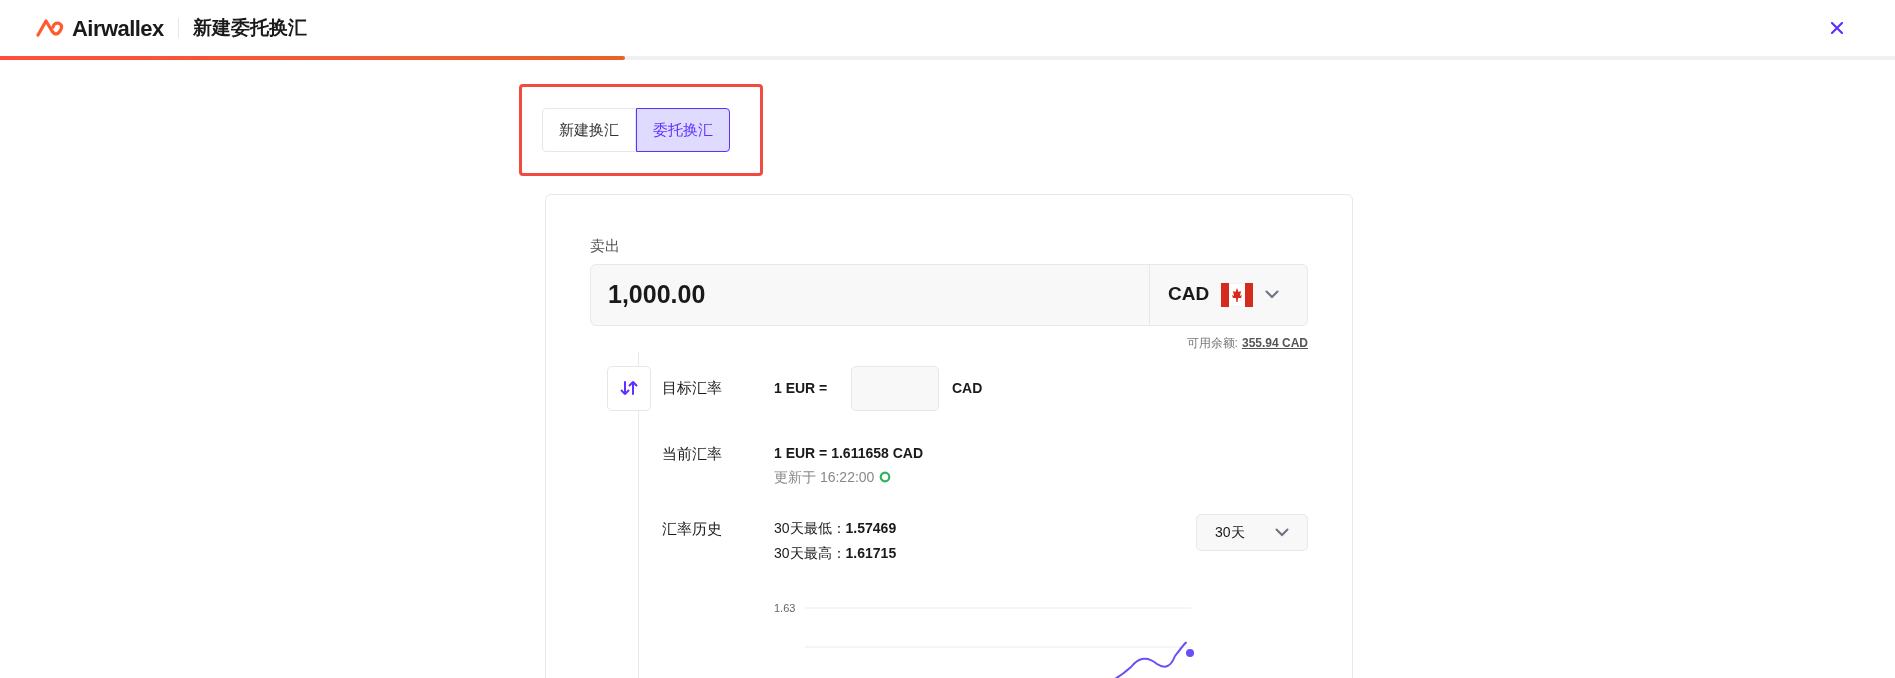 The width and height of the screenshot is (1895, 678). Describe the element at coordinates (692, 528) in the screenshot. I see `row-label: 汇率历史` at that location.